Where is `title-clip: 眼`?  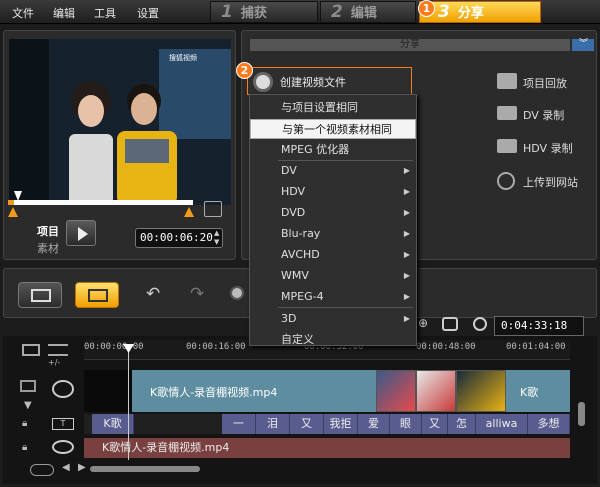 title-clip: 眼 is located at coordinates (406, 424).